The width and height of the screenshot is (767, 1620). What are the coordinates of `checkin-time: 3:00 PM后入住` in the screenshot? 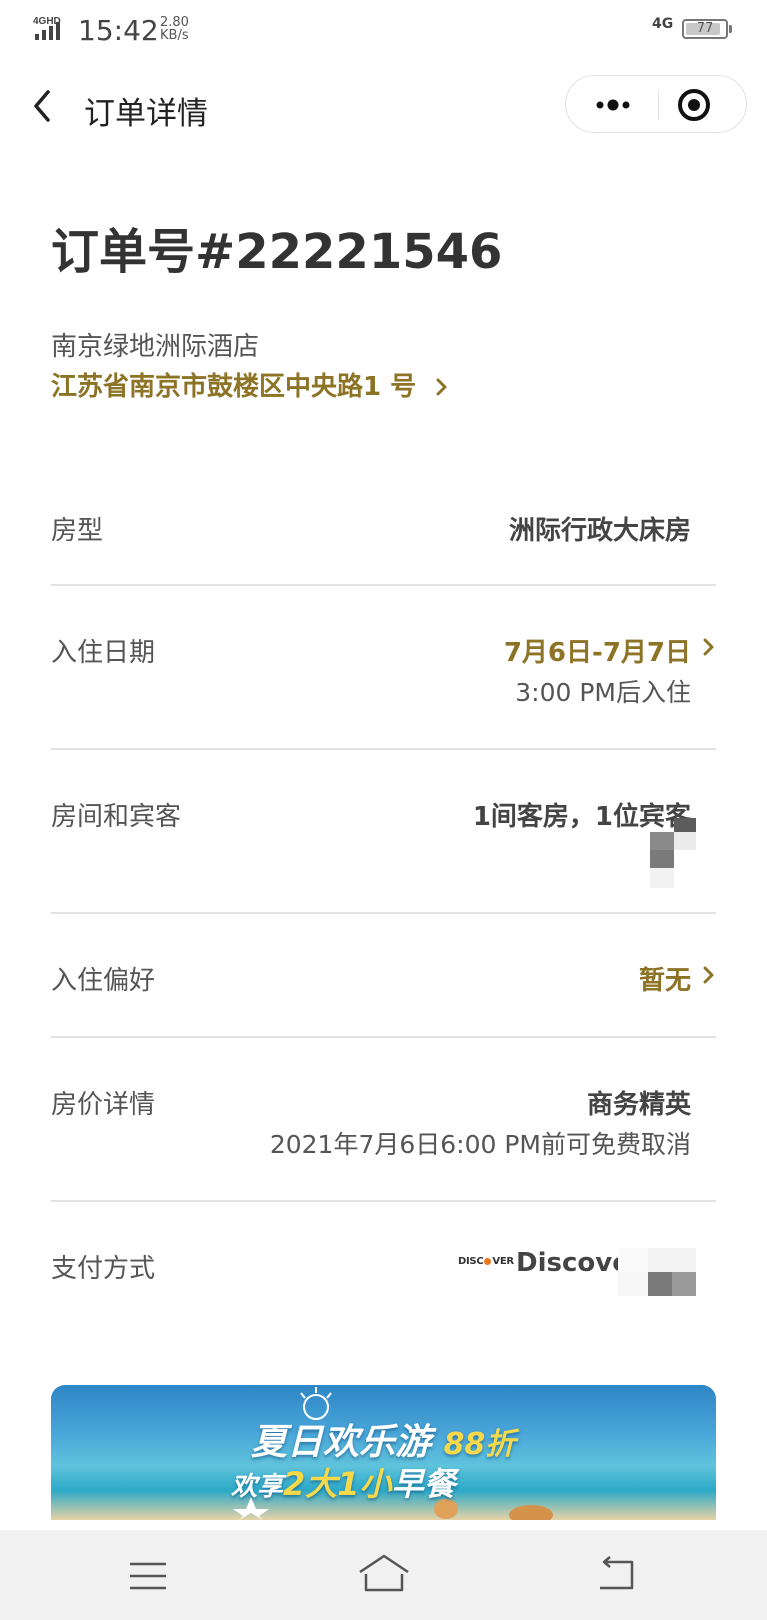 It's located at (603, 692).